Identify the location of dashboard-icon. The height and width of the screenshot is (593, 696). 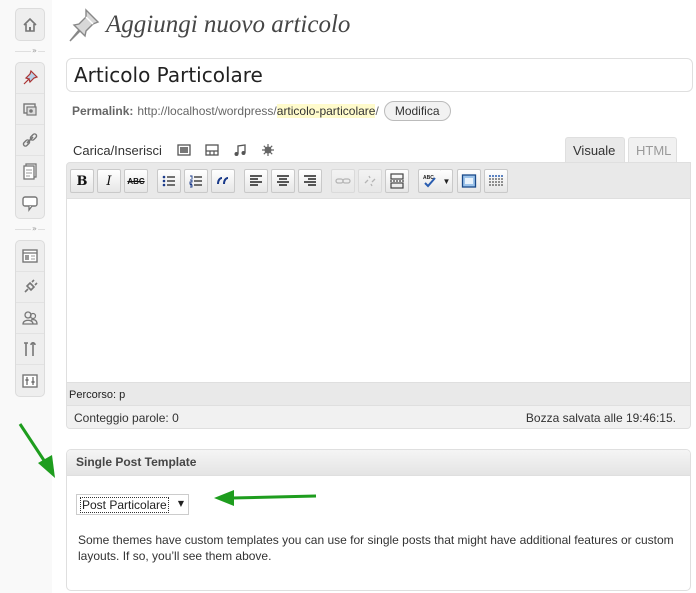
(30, 24).